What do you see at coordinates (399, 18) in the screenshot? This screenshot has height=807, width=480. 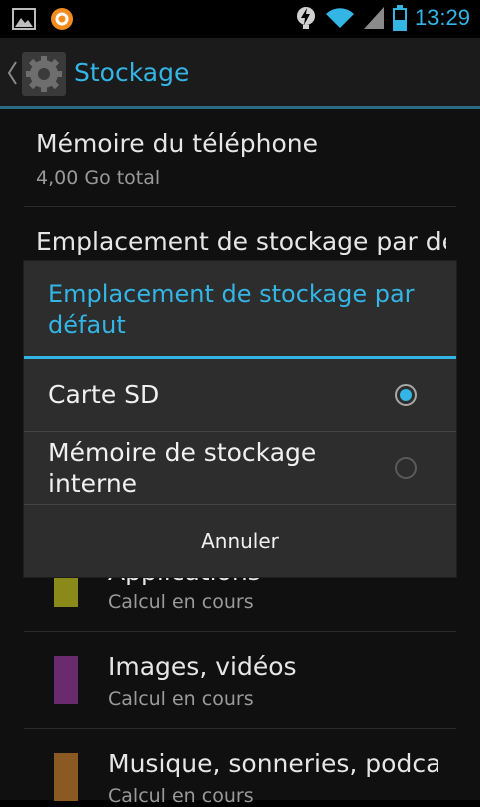 I see `battery-icon` at bounding box center [399, 18].